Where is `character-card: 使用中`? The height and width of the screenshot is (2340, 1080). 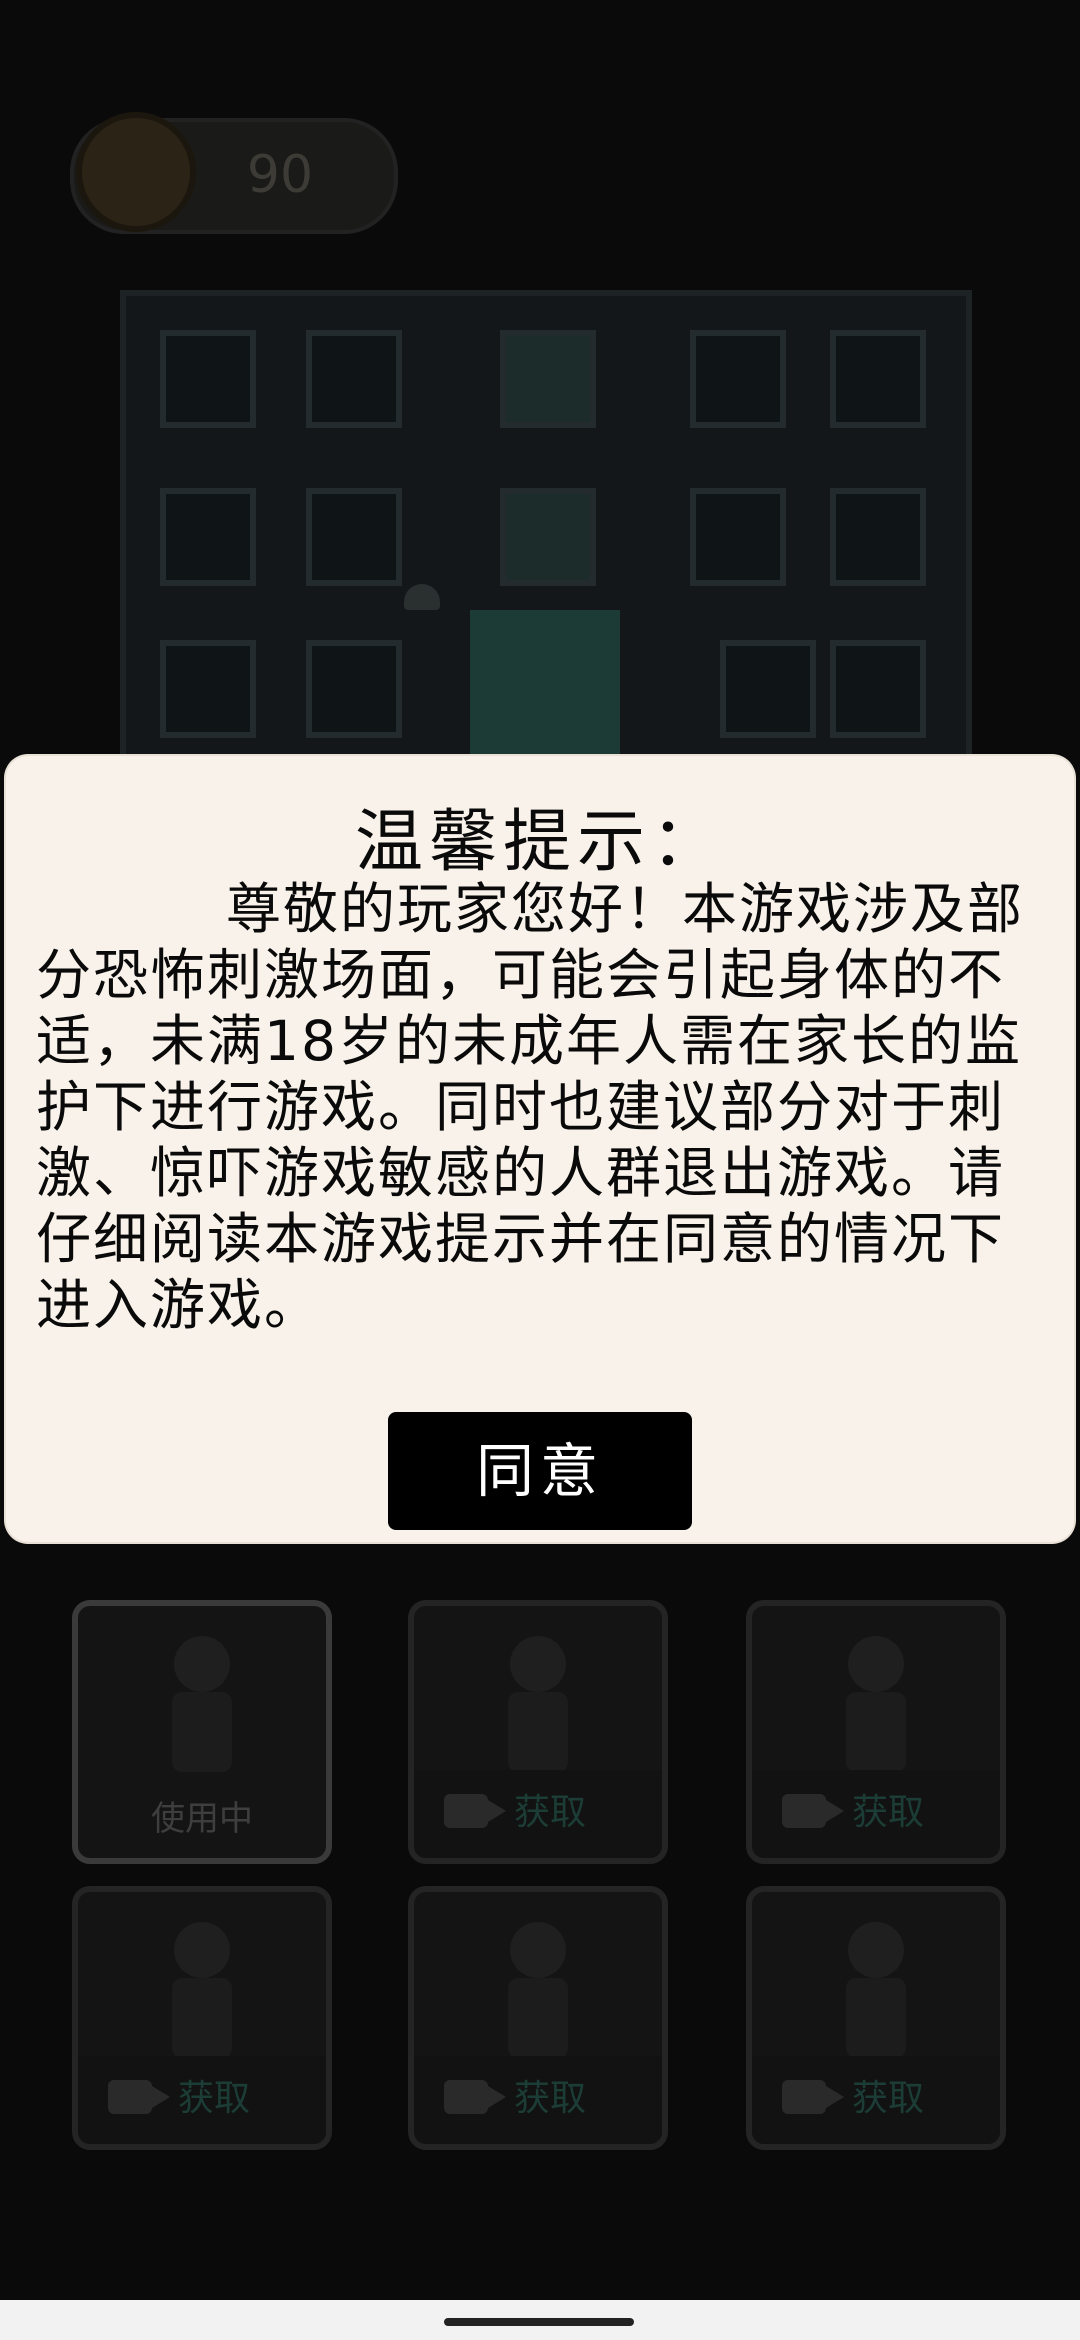
character-card: 使用中 is located at coordinates (202, 1732).